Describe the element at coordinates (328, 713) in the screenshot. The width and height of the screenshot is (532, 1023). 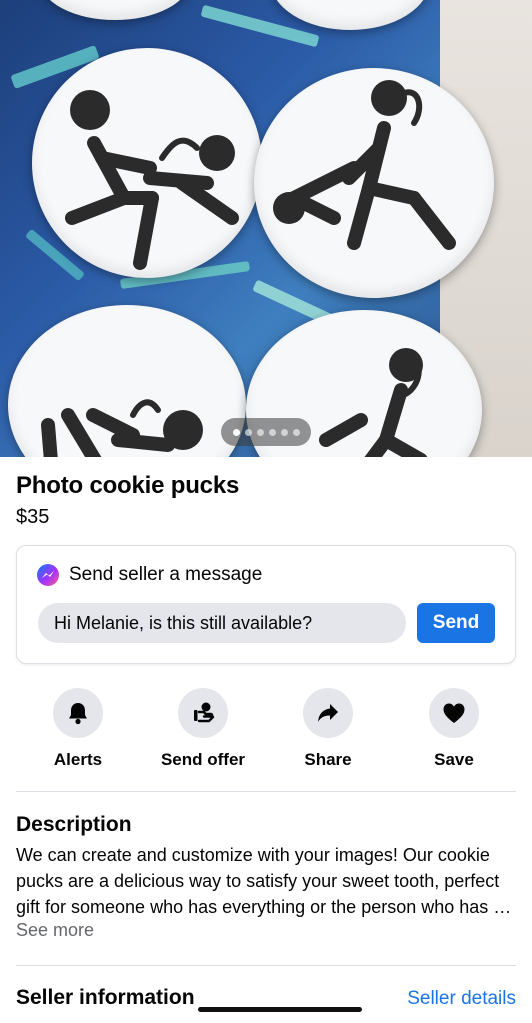
I see `share-icon` at that location.